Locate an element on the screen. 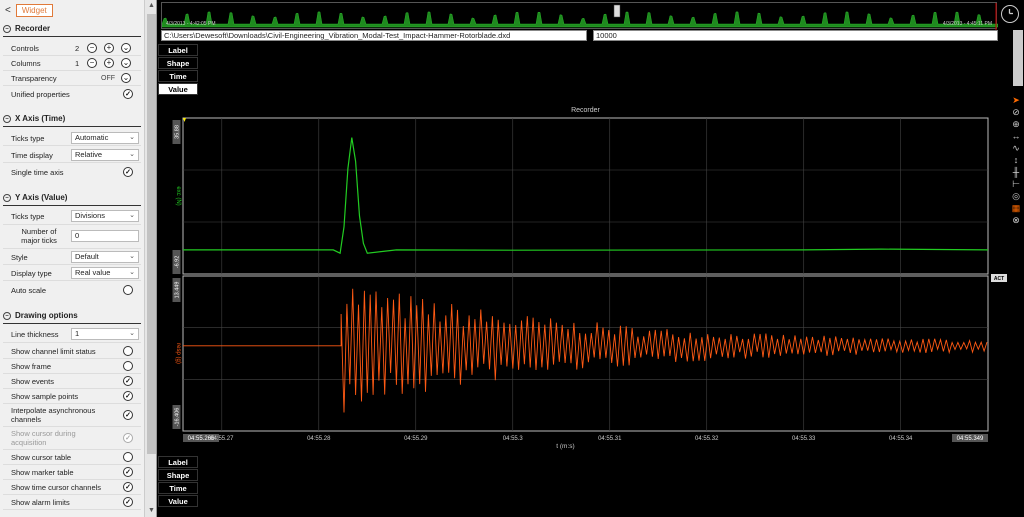  overview-position-marker is located at coordinates (617, 11).